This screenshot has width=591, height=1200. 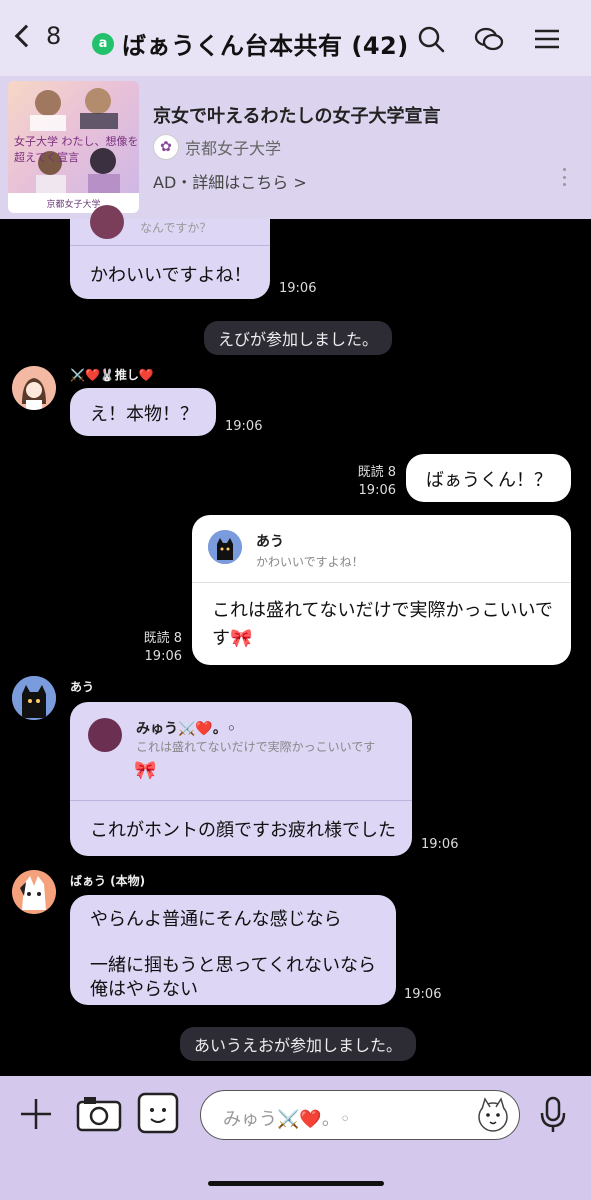 I want to click on message-text: かわいいですよね！, so click(x=171, y=275).